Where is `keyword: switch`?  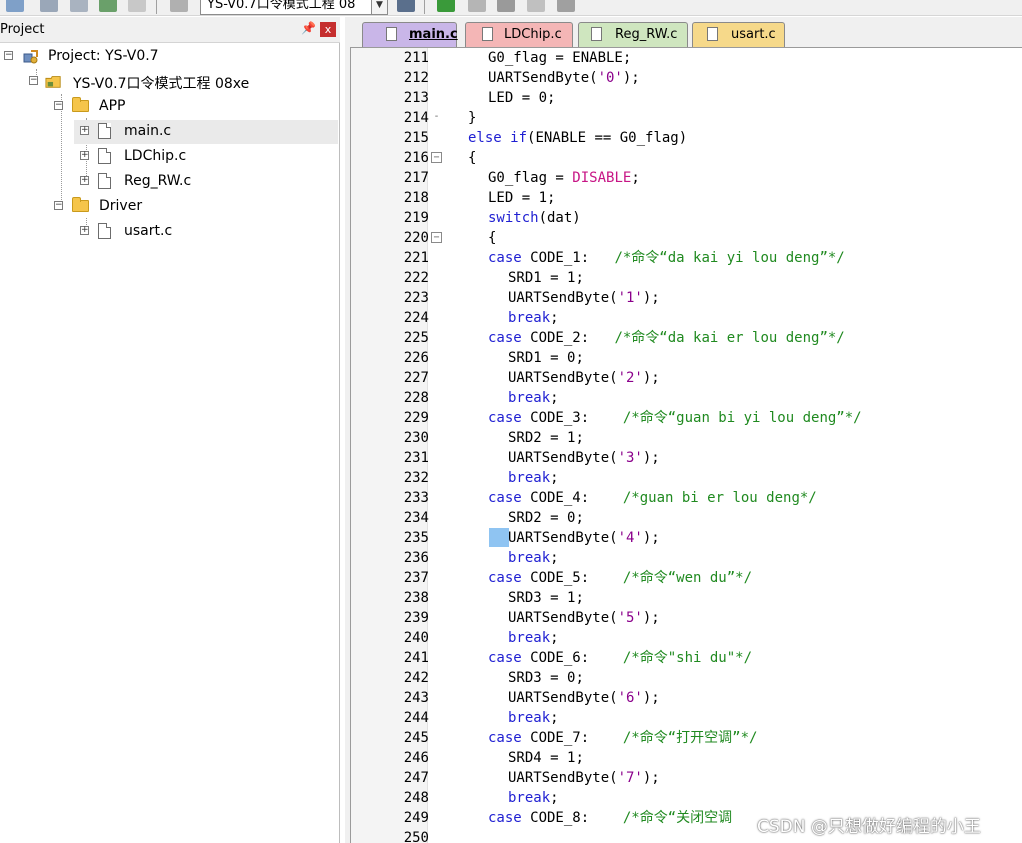 keyword: switch is located at coordinates (513, 218).